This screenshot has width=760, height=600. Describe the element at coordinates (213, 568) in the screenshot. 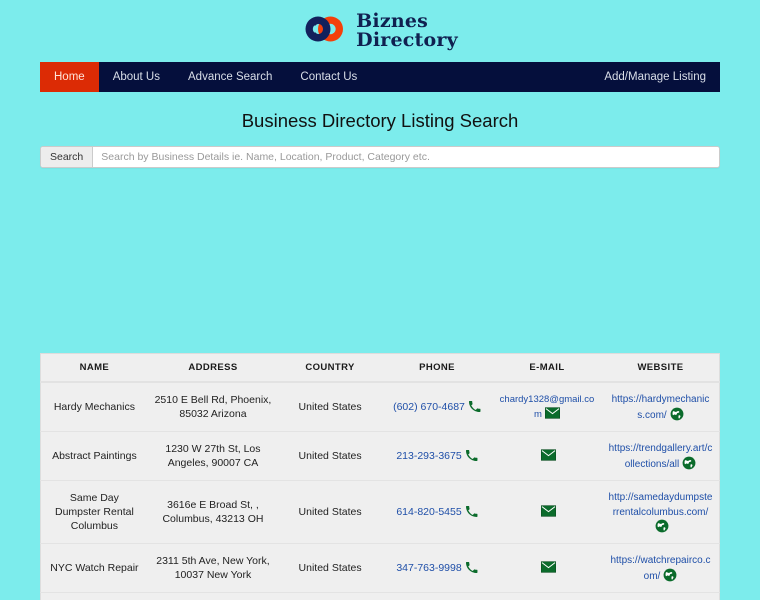

I see `cell-address: 2311 5th Ave, New York, 10037 New York` at that location.